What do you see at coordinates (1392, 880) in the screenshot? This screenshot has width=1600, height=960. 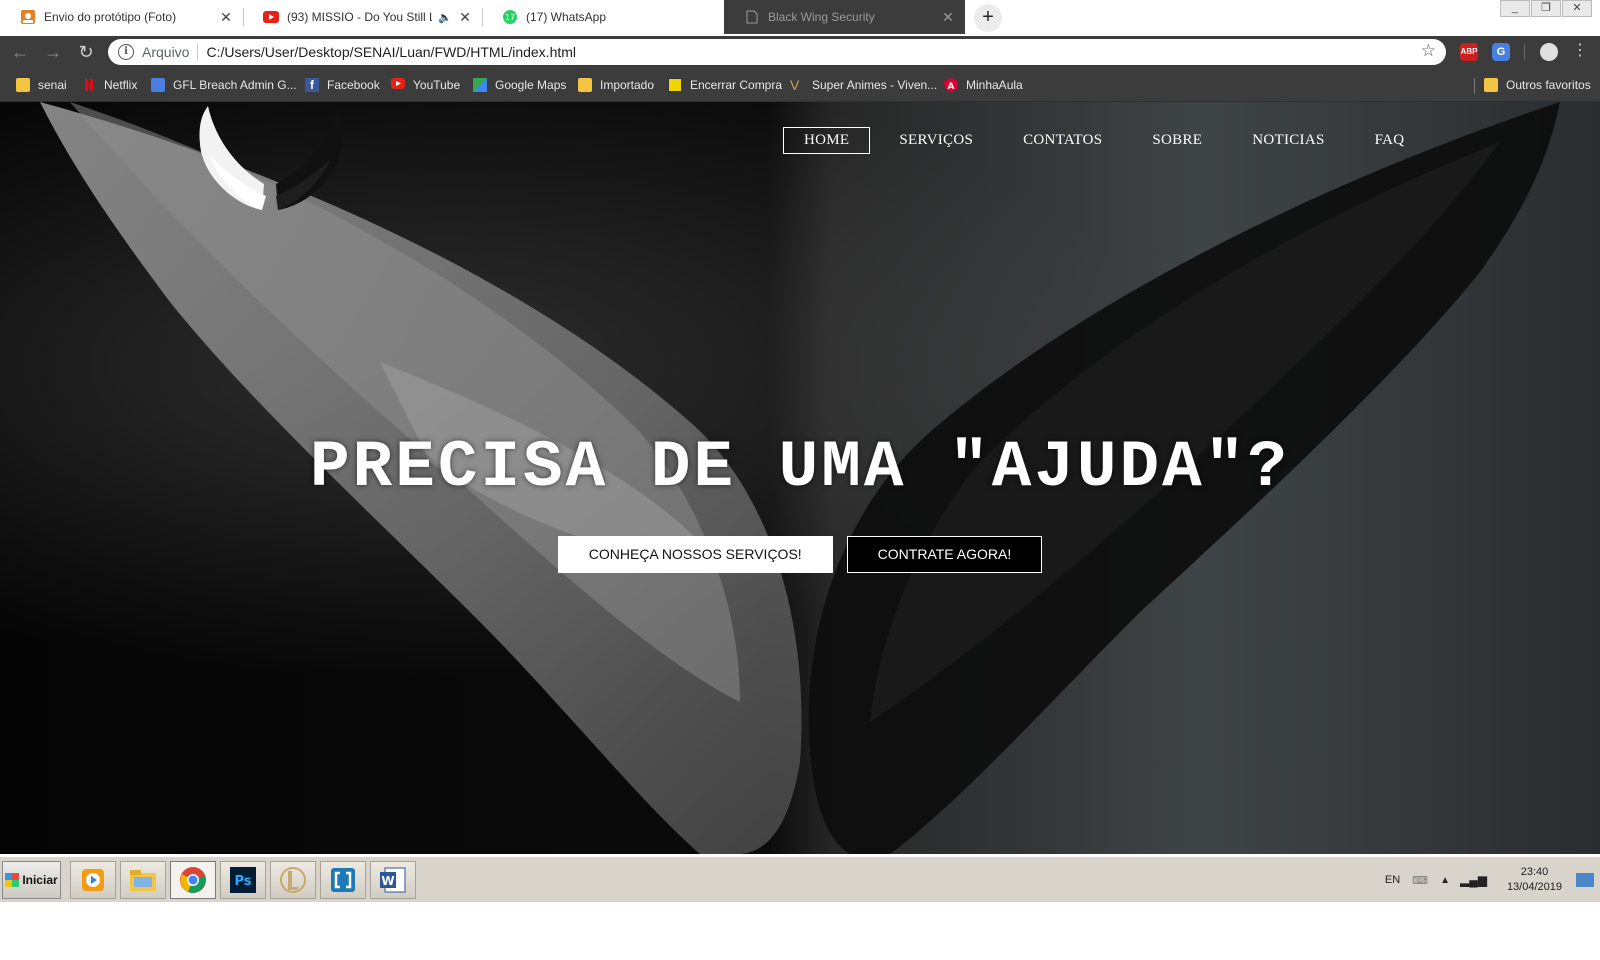 I see `language-indicator: EN` at bounding box center [1392, 880].